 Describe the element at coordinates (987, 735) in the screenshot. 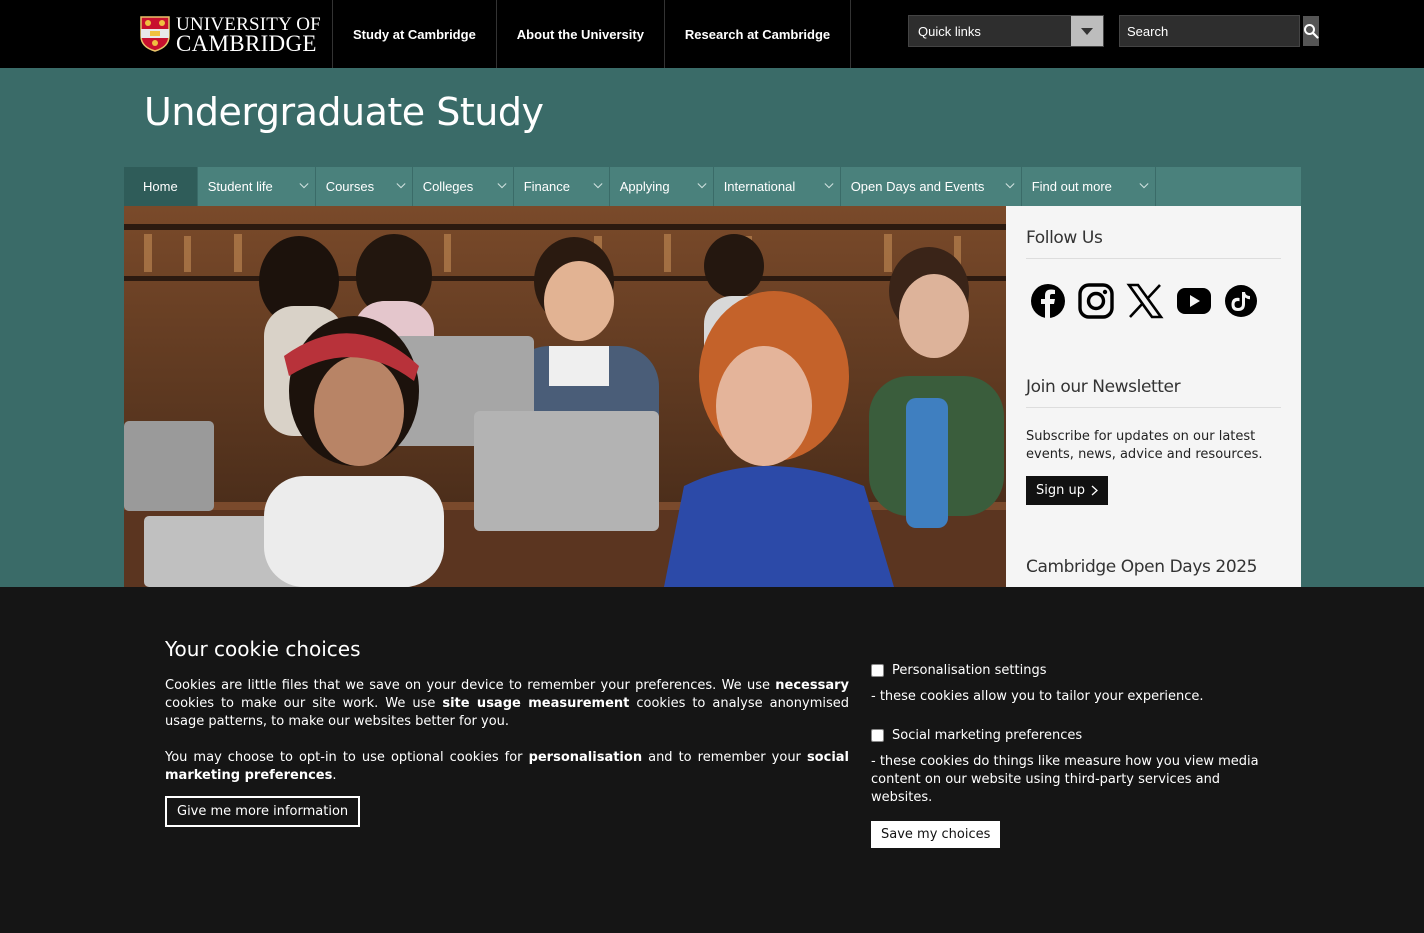

I see `social-marketing-label: Social marketing preferences` at that location.